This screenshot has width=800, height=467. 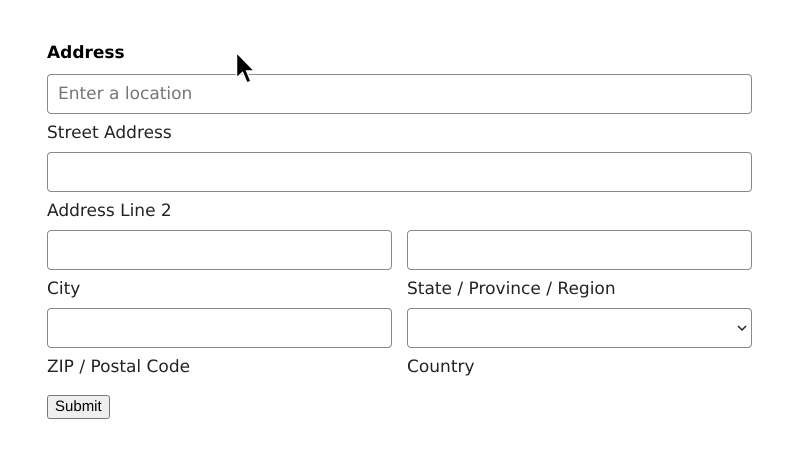 I want to click on field-label: City, so click(x=64, y=289).